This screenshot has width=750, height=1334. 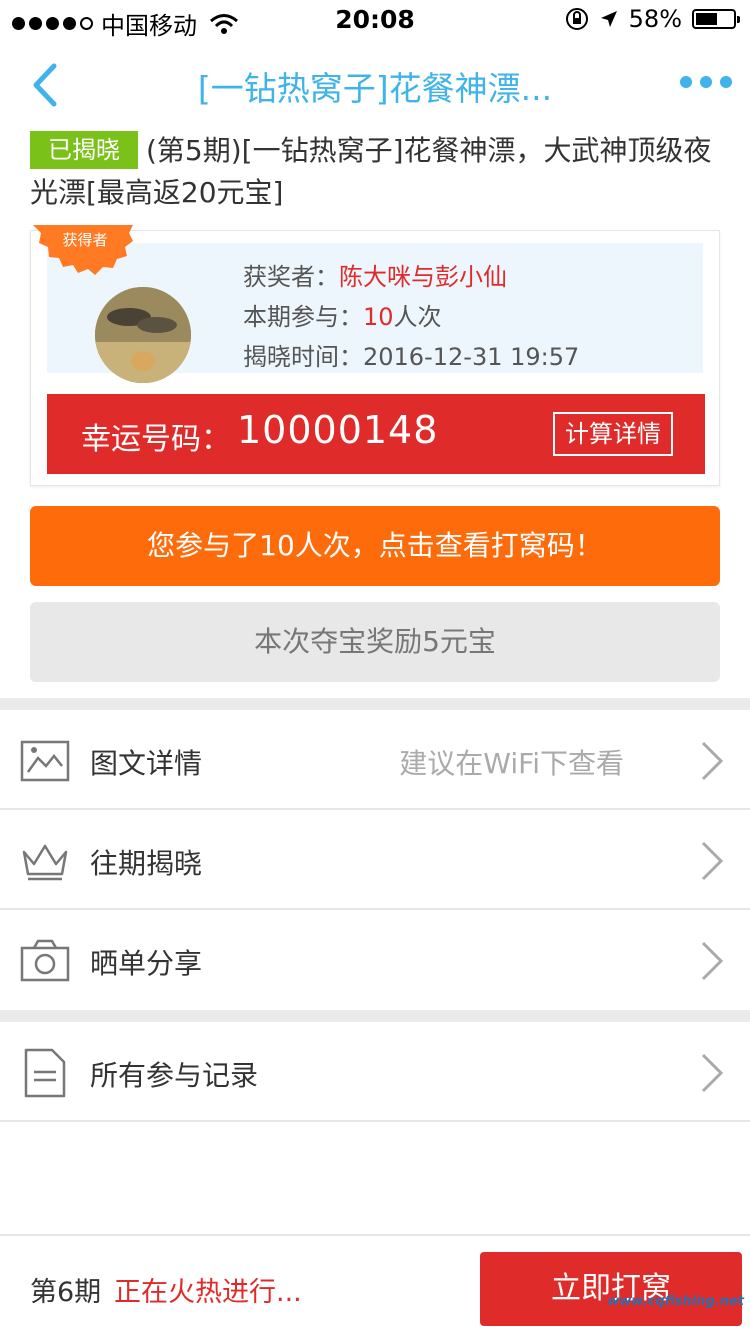 What do you see at coordinates (375, 1121) in the screenshot?
I see `divider` at bounding box center [375, 1121].